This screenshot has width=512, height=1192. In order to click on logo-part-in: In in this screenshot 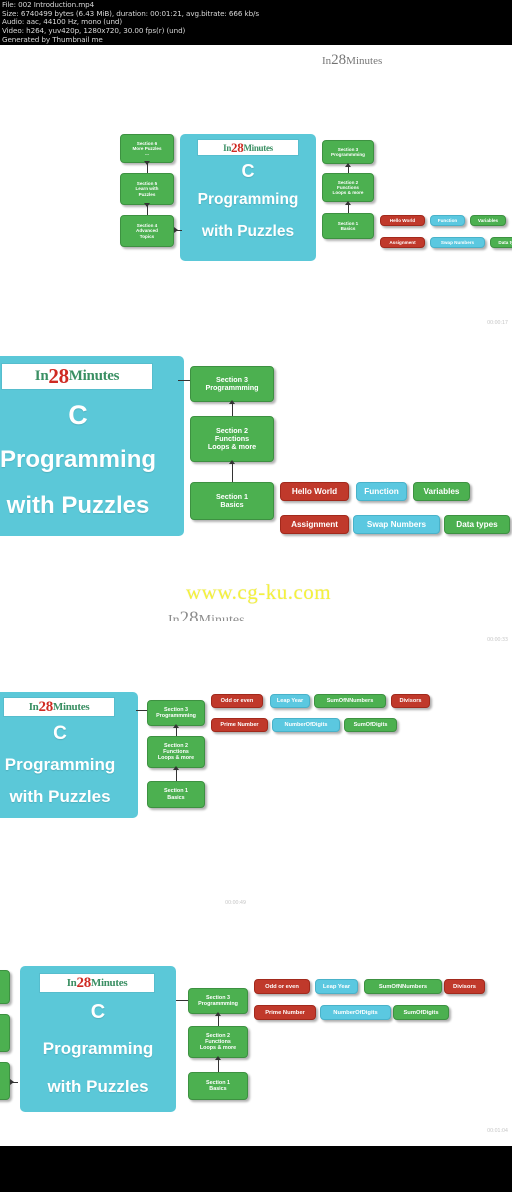, I will do `click(327, 61)`.